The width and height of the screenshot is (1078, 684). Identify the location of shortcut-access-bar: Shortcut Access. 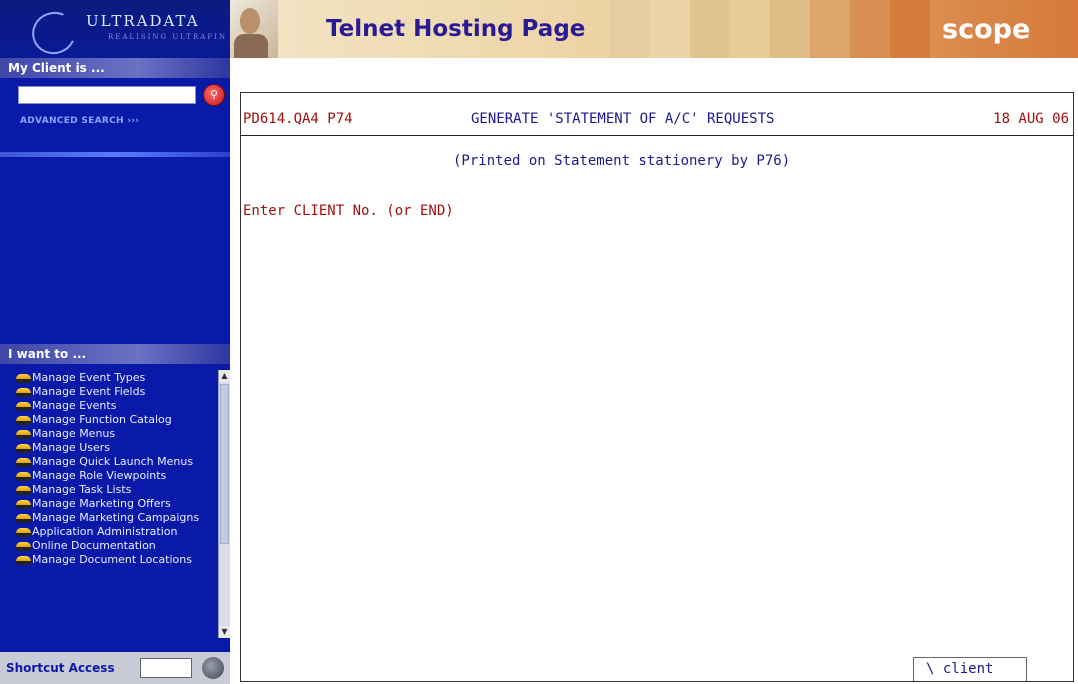
(115, 668).